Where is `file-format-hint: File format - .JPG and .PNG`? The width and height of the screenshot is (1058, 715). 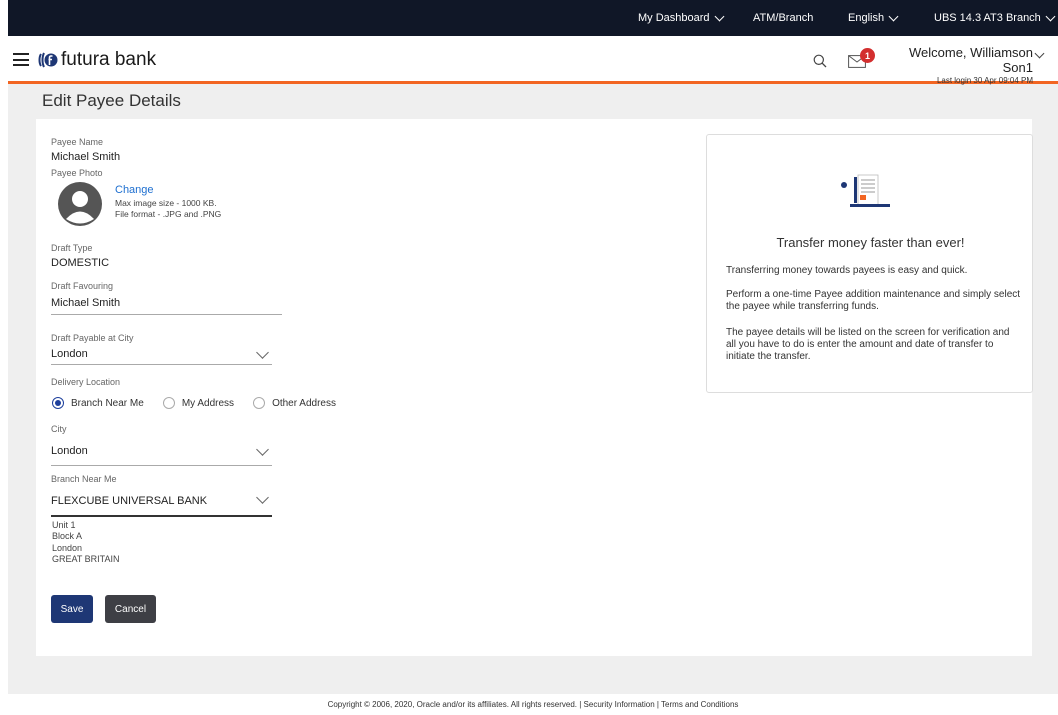
file-format-hint: File format - .JPG and .PNG is located at coordinates (168, 214).